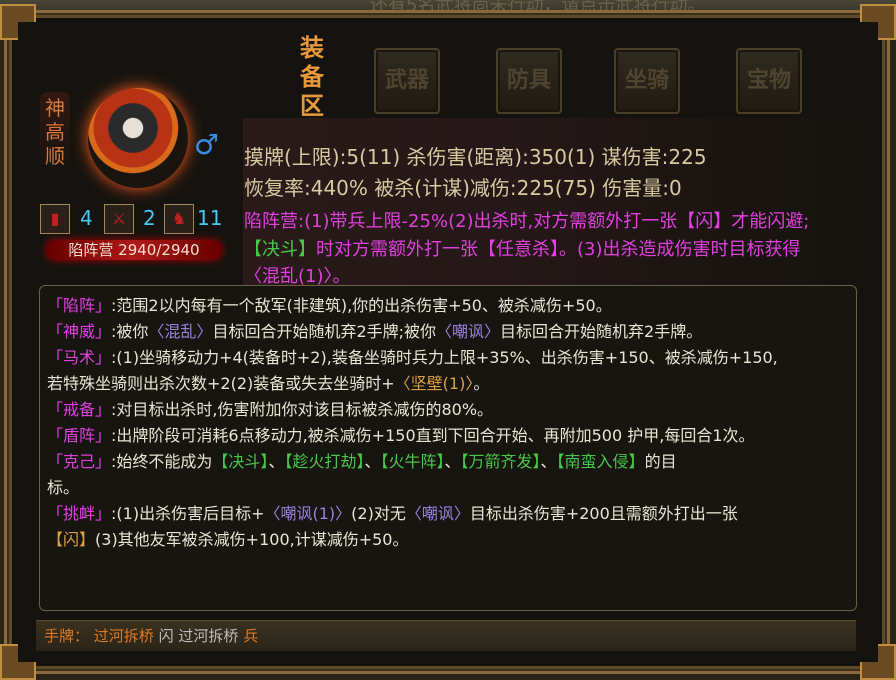  Describe the element at coordinates (407, 81) in the screenshot. I see `weapon-slot: 武器` at that location.